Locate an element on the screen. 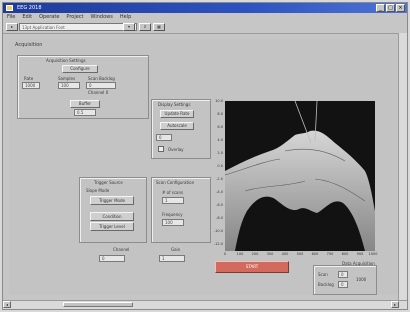 The width and height of the screenshot is (410, 312). align-button: ⇕ is located at coordinates (145, 27).